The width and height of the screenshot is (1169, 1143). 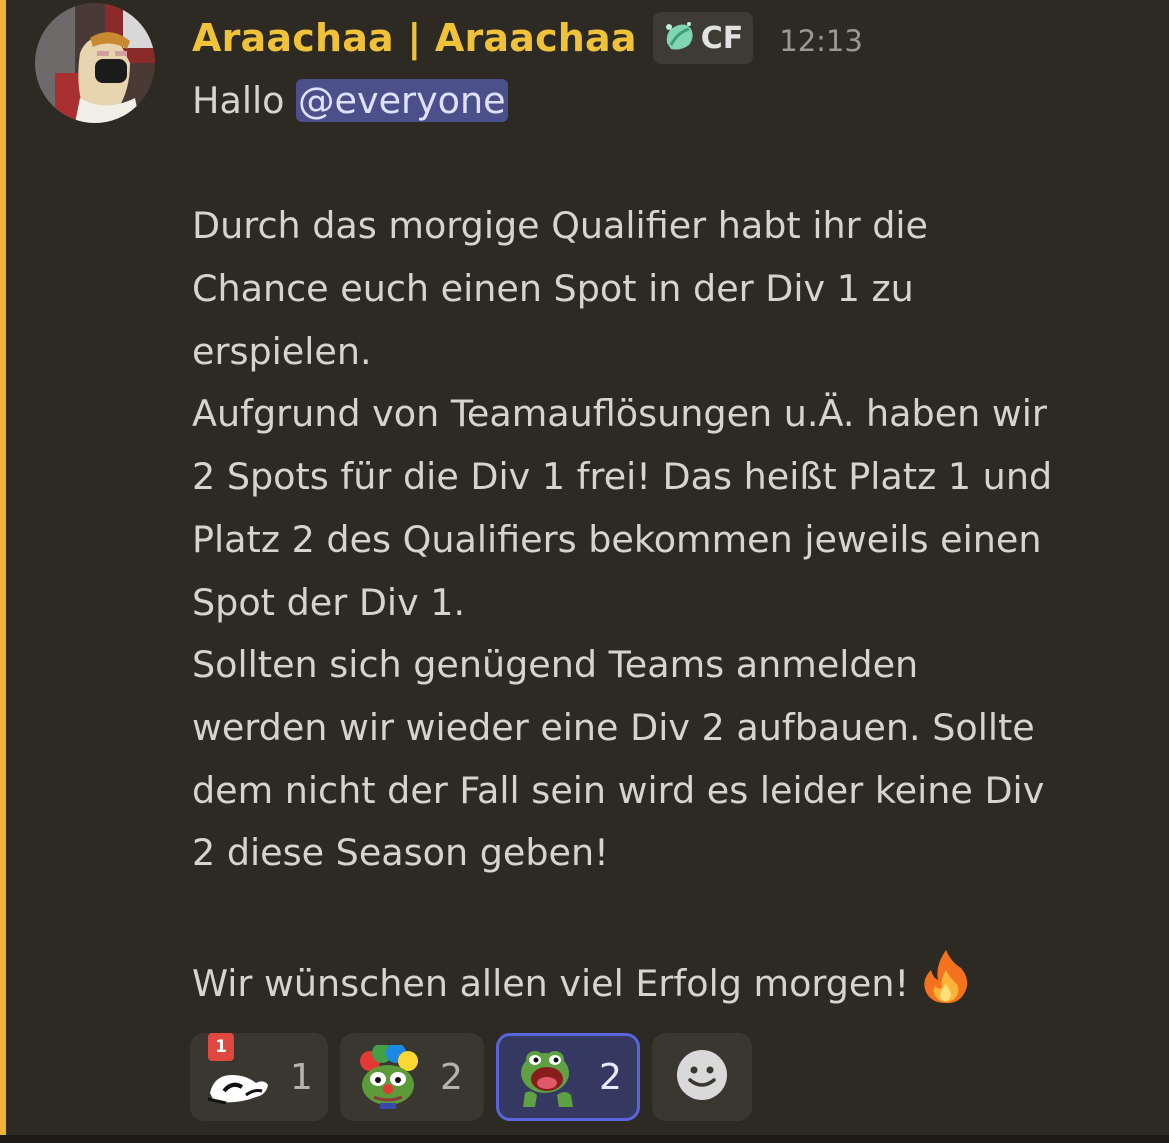 I want to click on add-reaction-icon, so click(x=702, y=1077).